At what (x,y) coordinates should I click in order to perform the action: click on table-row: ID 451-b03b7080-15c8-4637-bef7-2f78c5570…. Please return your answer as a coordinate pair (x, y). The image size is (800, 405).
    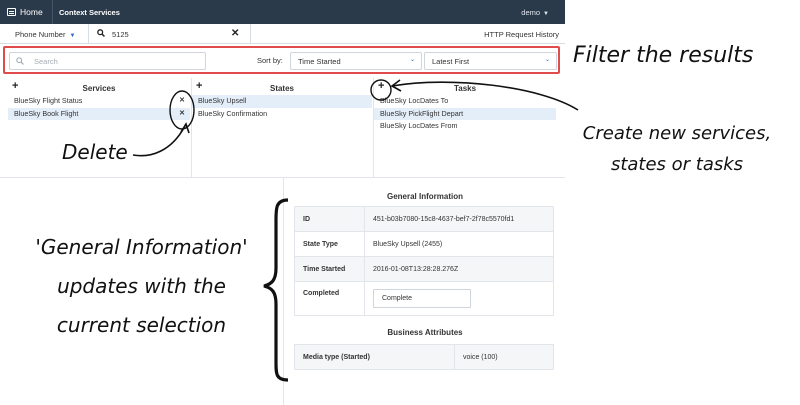
    Looking at the image, I should click on (424, 219).